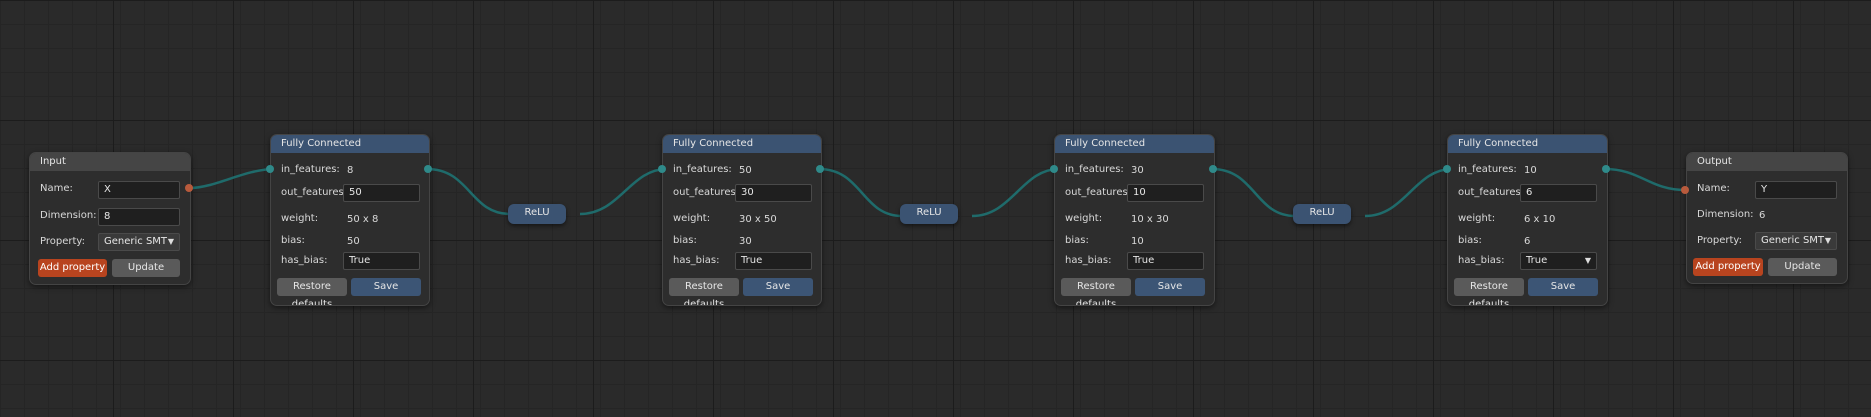 The height and width of the screenshot is (417, 1871). What do you see at coordinates (1447, 169) in the screenshot?
I see `fc4-input-port` at bounding box center [1447, 169].